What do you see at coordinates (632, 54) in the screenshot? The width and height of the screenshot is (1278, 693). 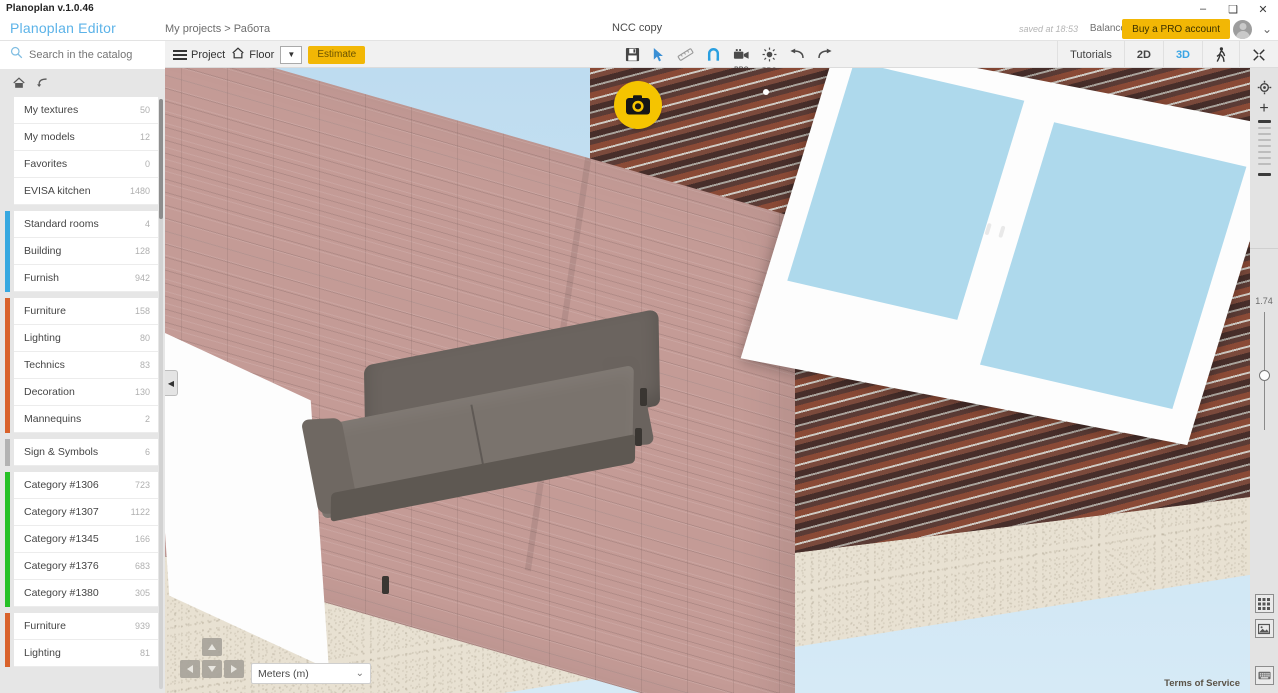 I see `save-icon` at bounding box center [632, 54].